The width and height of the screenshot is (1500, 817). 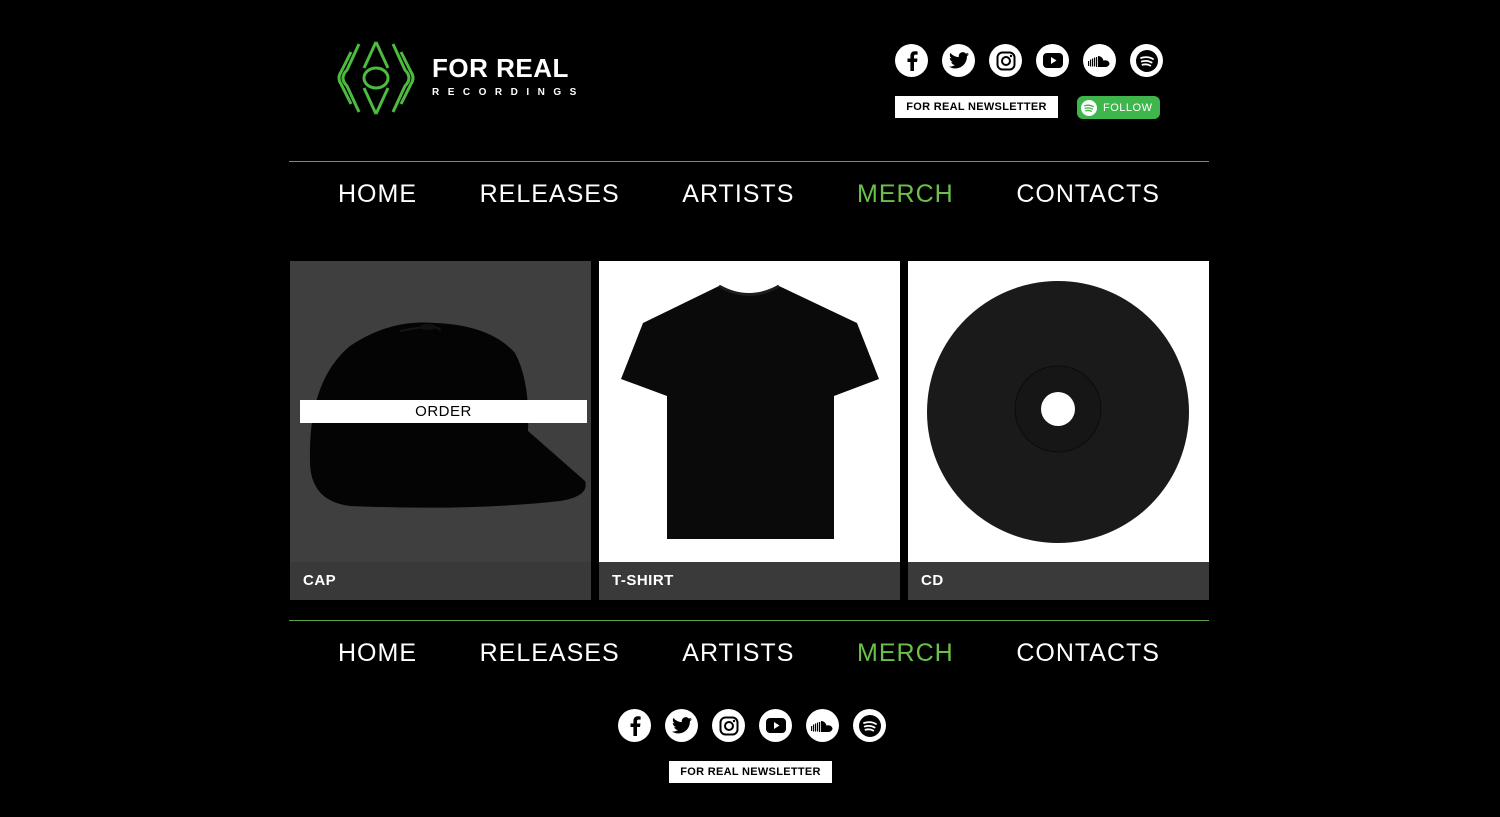 I want to click on nav-item-merch: MERCH, so click(x=905, y=194).